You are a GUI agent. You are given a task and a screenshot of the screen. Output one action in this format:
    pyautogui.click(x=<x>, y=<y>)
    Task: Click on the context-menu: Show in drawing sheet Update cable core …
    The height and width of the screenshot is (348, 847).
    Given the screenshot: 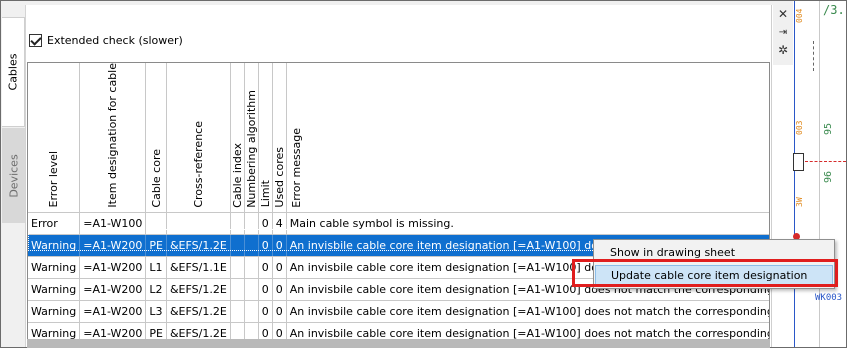 What is the action you would take?
    pyautogui.click(x=714, y=264)
    